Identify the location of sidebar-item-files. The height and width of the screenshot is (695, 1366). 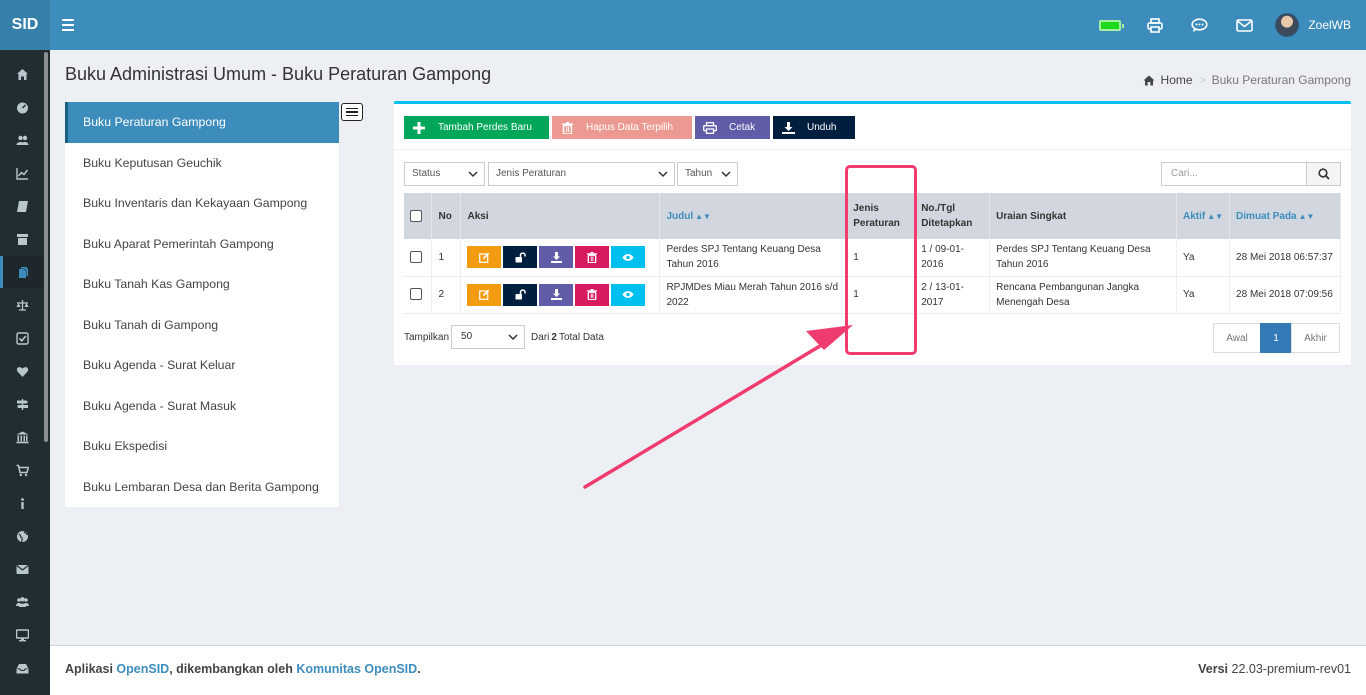
(22, 272).